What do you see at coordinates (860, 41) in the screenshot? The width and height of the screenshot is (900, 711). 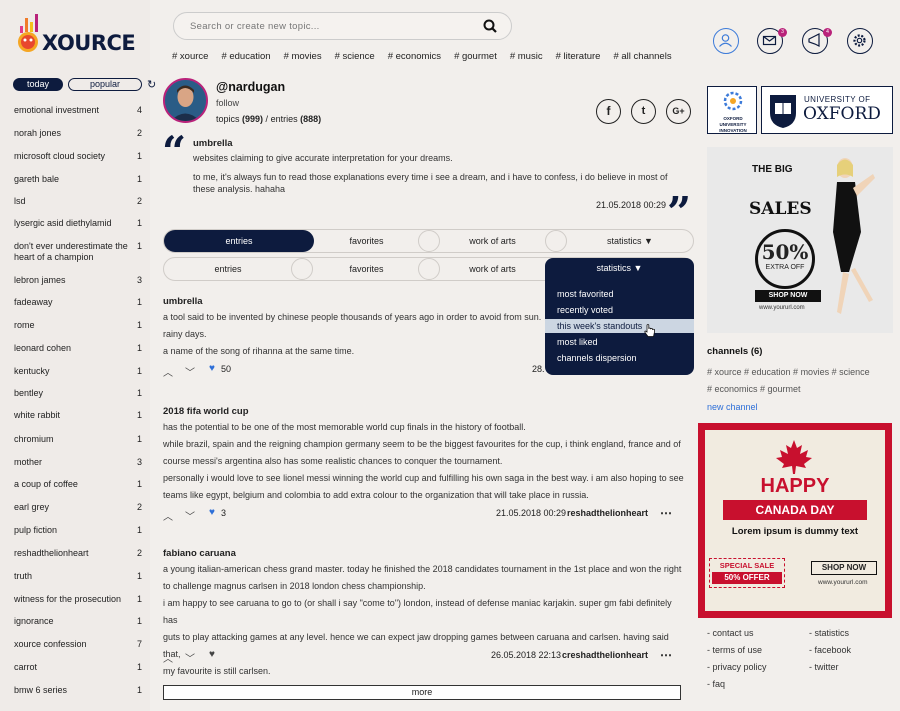 I see `settings-gear-icon` at bounding box center [860, 41].